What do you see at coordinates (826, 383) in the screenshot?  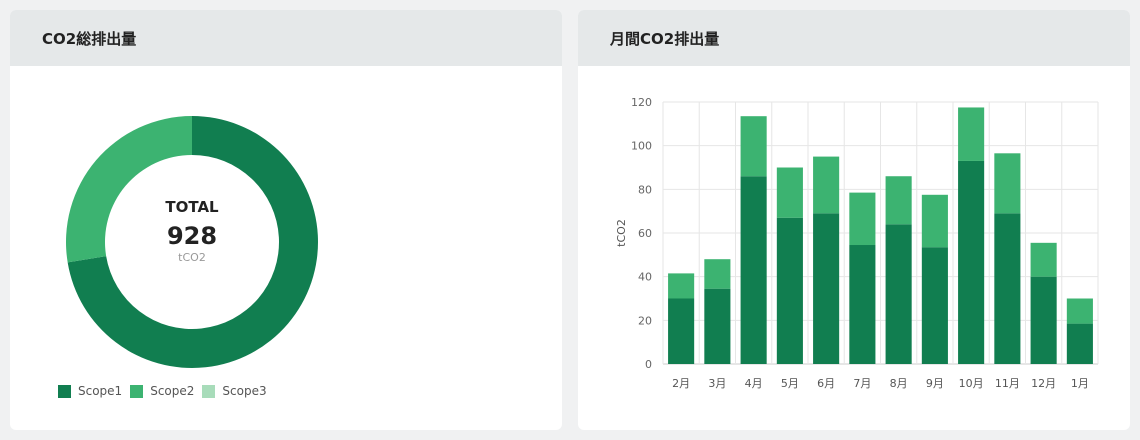 I see `x-tick-label: 6月` at bounding box center [826, 383].